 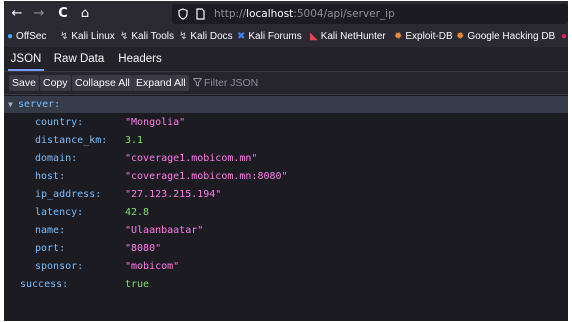 I want to click on bookmark-kali-linux: ↯ Kali Linux, so click(x=87, y=37).